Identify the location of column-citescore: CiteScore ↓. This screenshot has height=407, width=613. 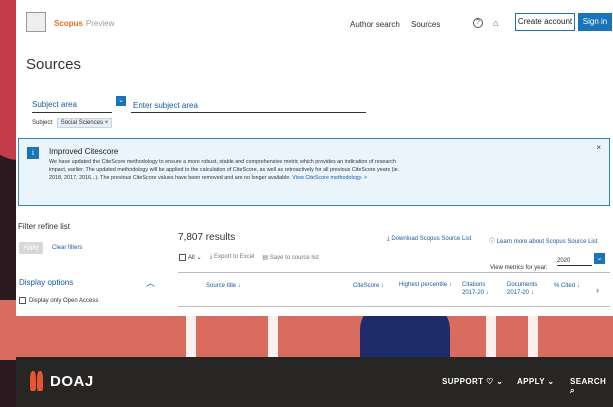
(368, 286).